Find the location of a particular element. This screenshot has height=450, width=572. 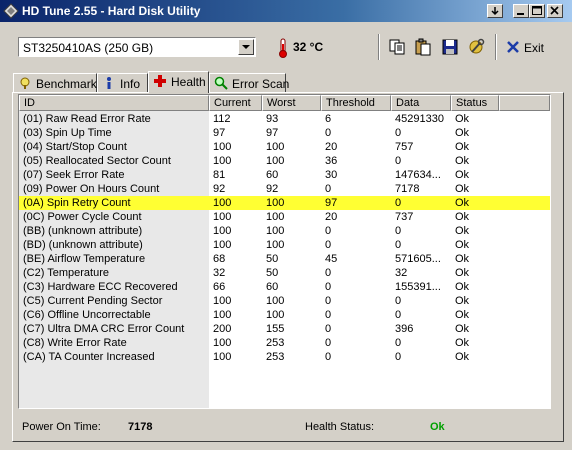

column-header-data: Data is located at coordinates (421, 103).